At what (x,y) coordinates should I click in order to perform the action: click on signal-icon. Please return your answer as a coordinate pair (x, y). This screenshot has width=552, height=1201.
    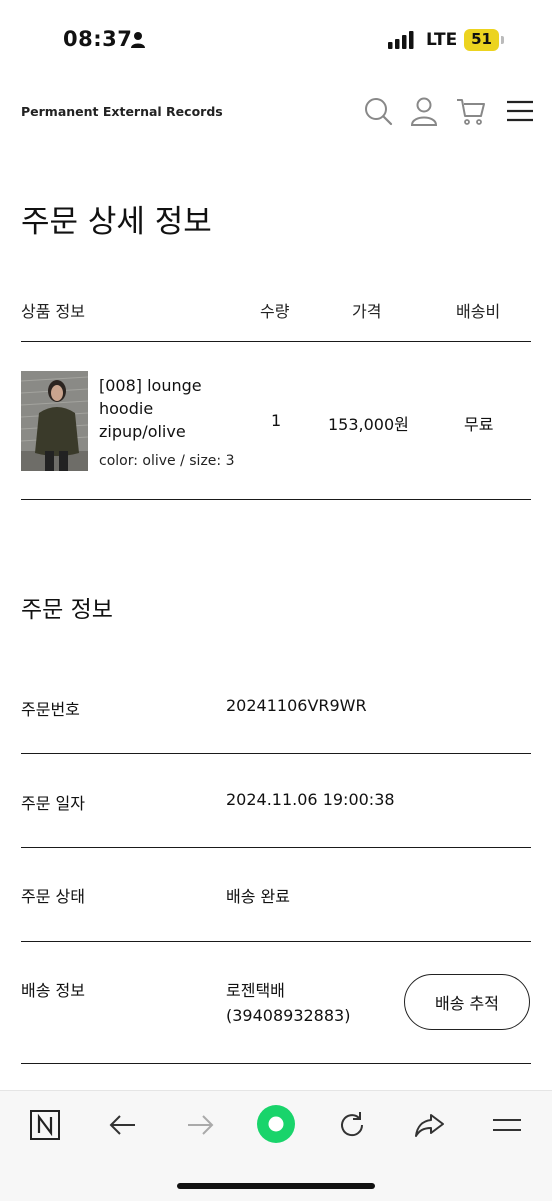
    Looking at the image, I should click on (401, 40).